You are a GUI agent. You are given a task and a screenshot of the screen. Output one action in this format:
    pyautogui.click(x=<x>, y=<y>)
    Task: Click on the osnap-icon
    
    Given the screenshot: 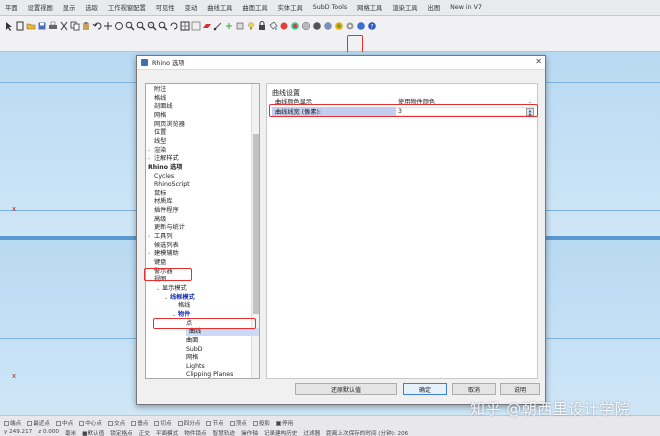 What is the action you would take?
    pyautogui.click(x=218, y=26)
    